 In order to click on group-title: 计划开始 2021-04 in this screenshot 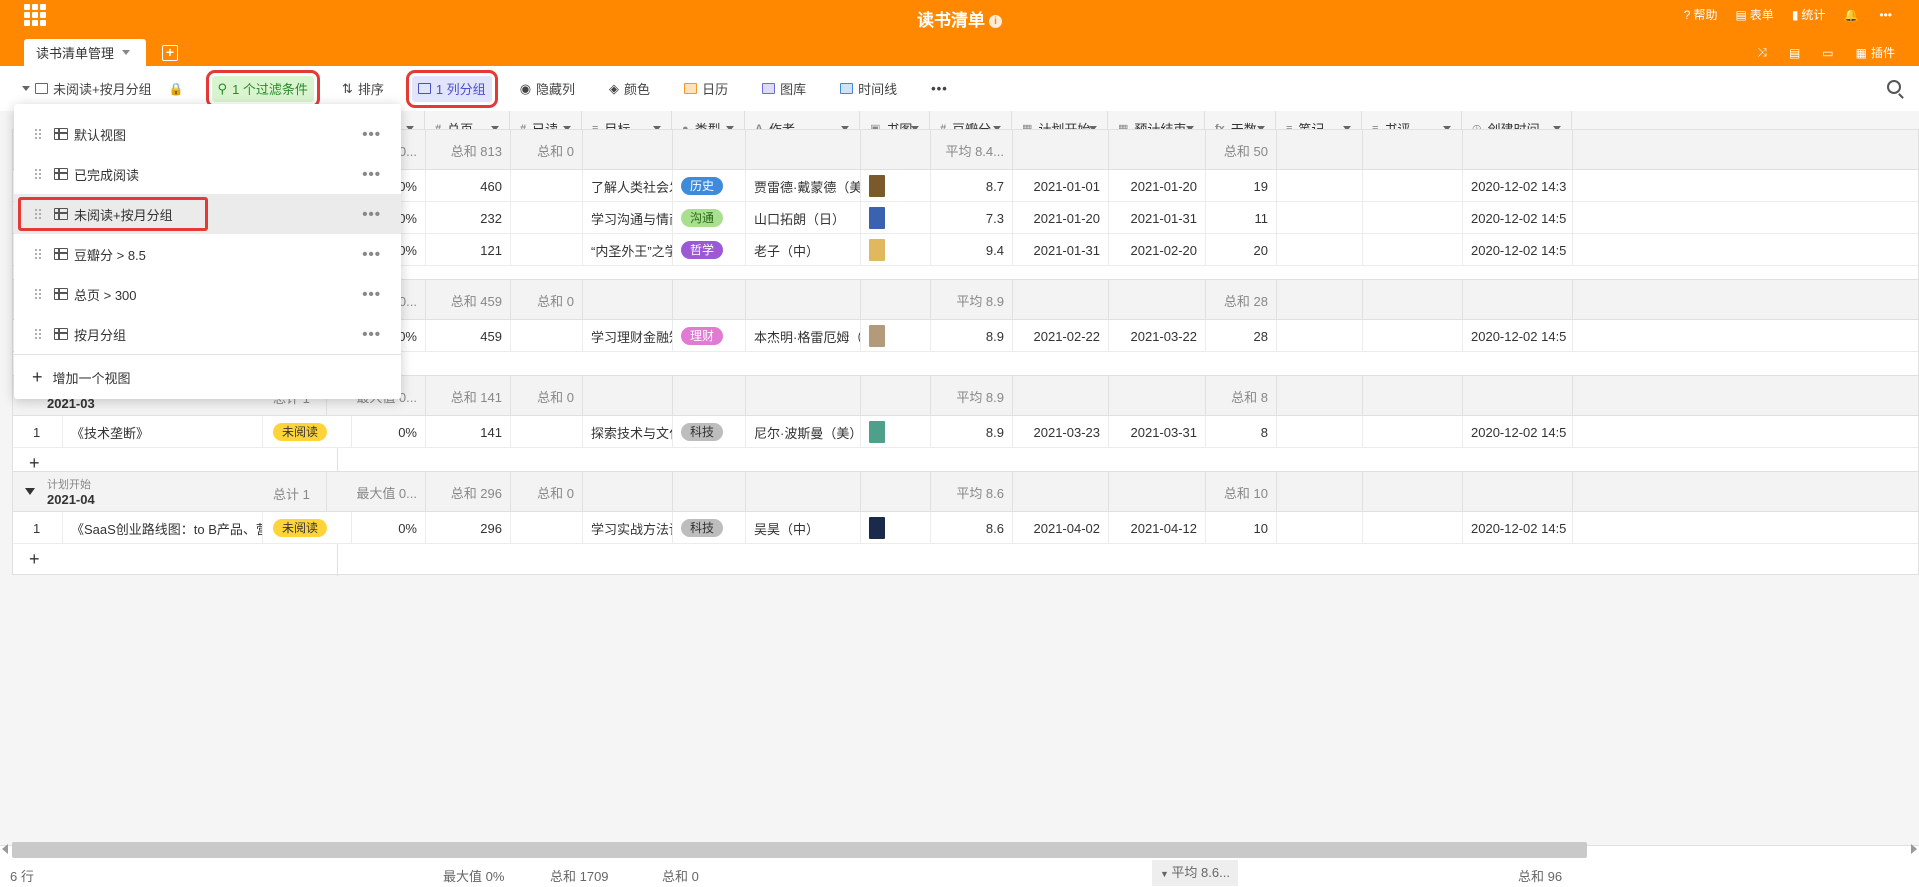, I will do `click(60, 491)`.